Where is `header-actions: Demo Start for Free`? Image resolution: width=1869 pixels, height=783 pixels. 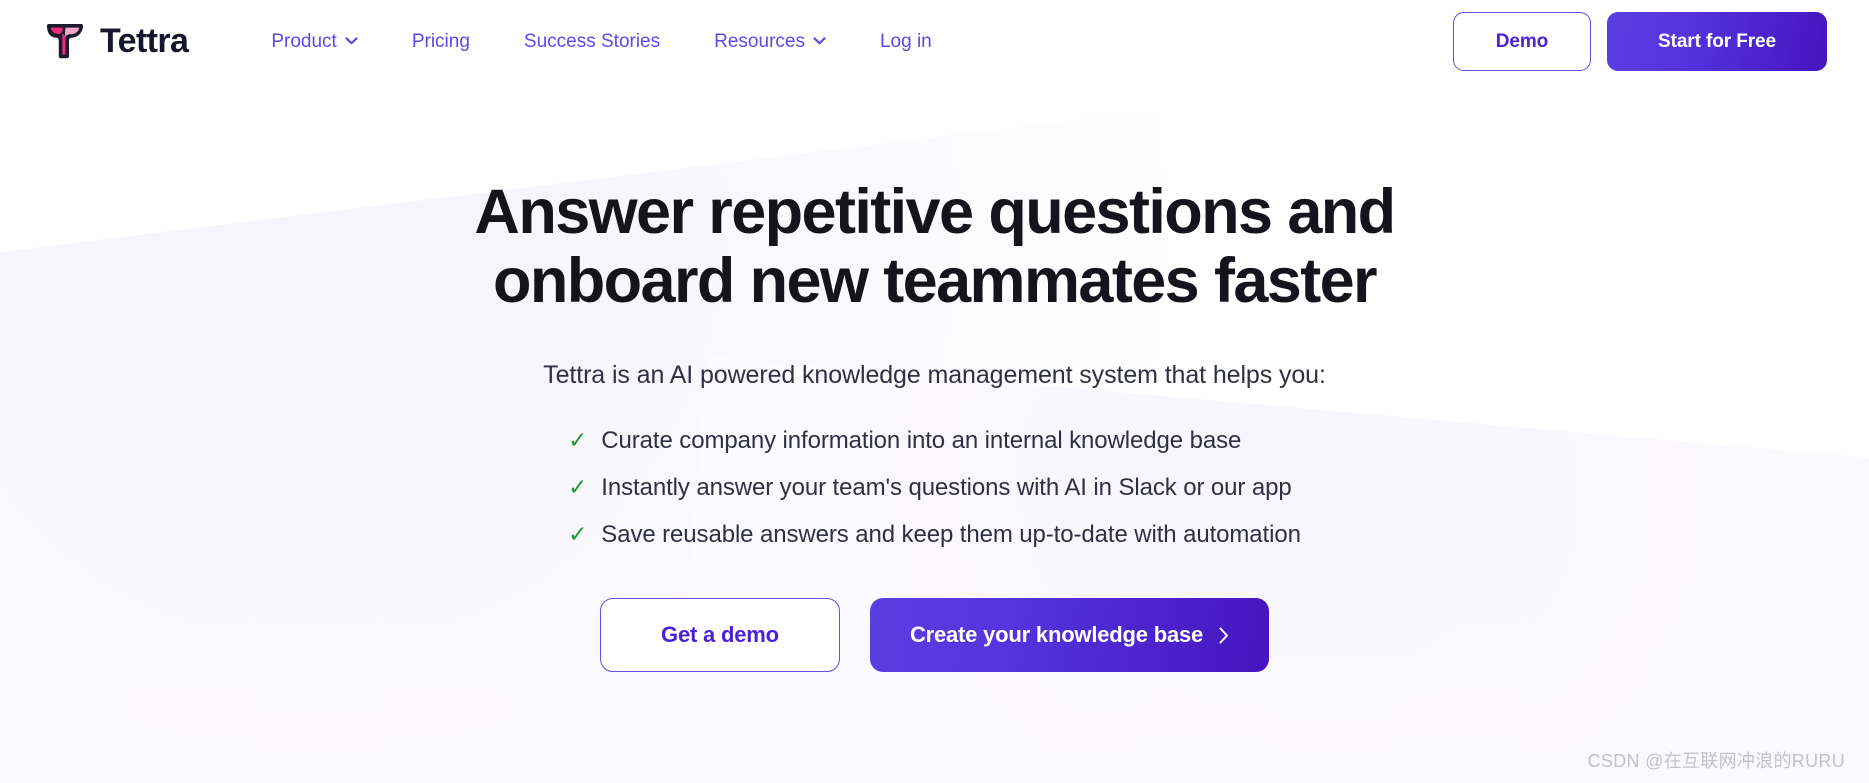
header-actions: Demo Start for Free is located at coordinates (1640, 41).